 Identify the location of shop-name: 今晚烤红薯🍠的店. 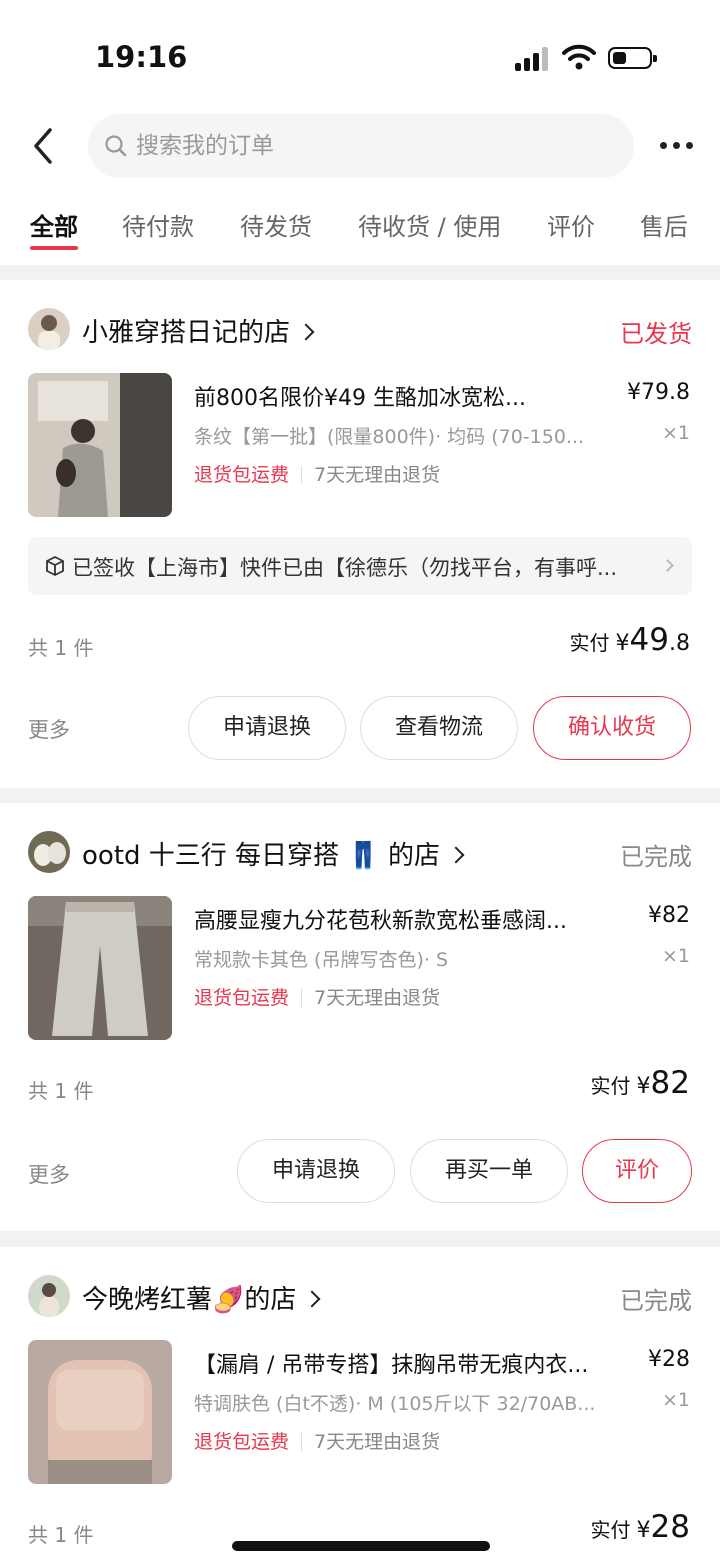
(189, 1300).